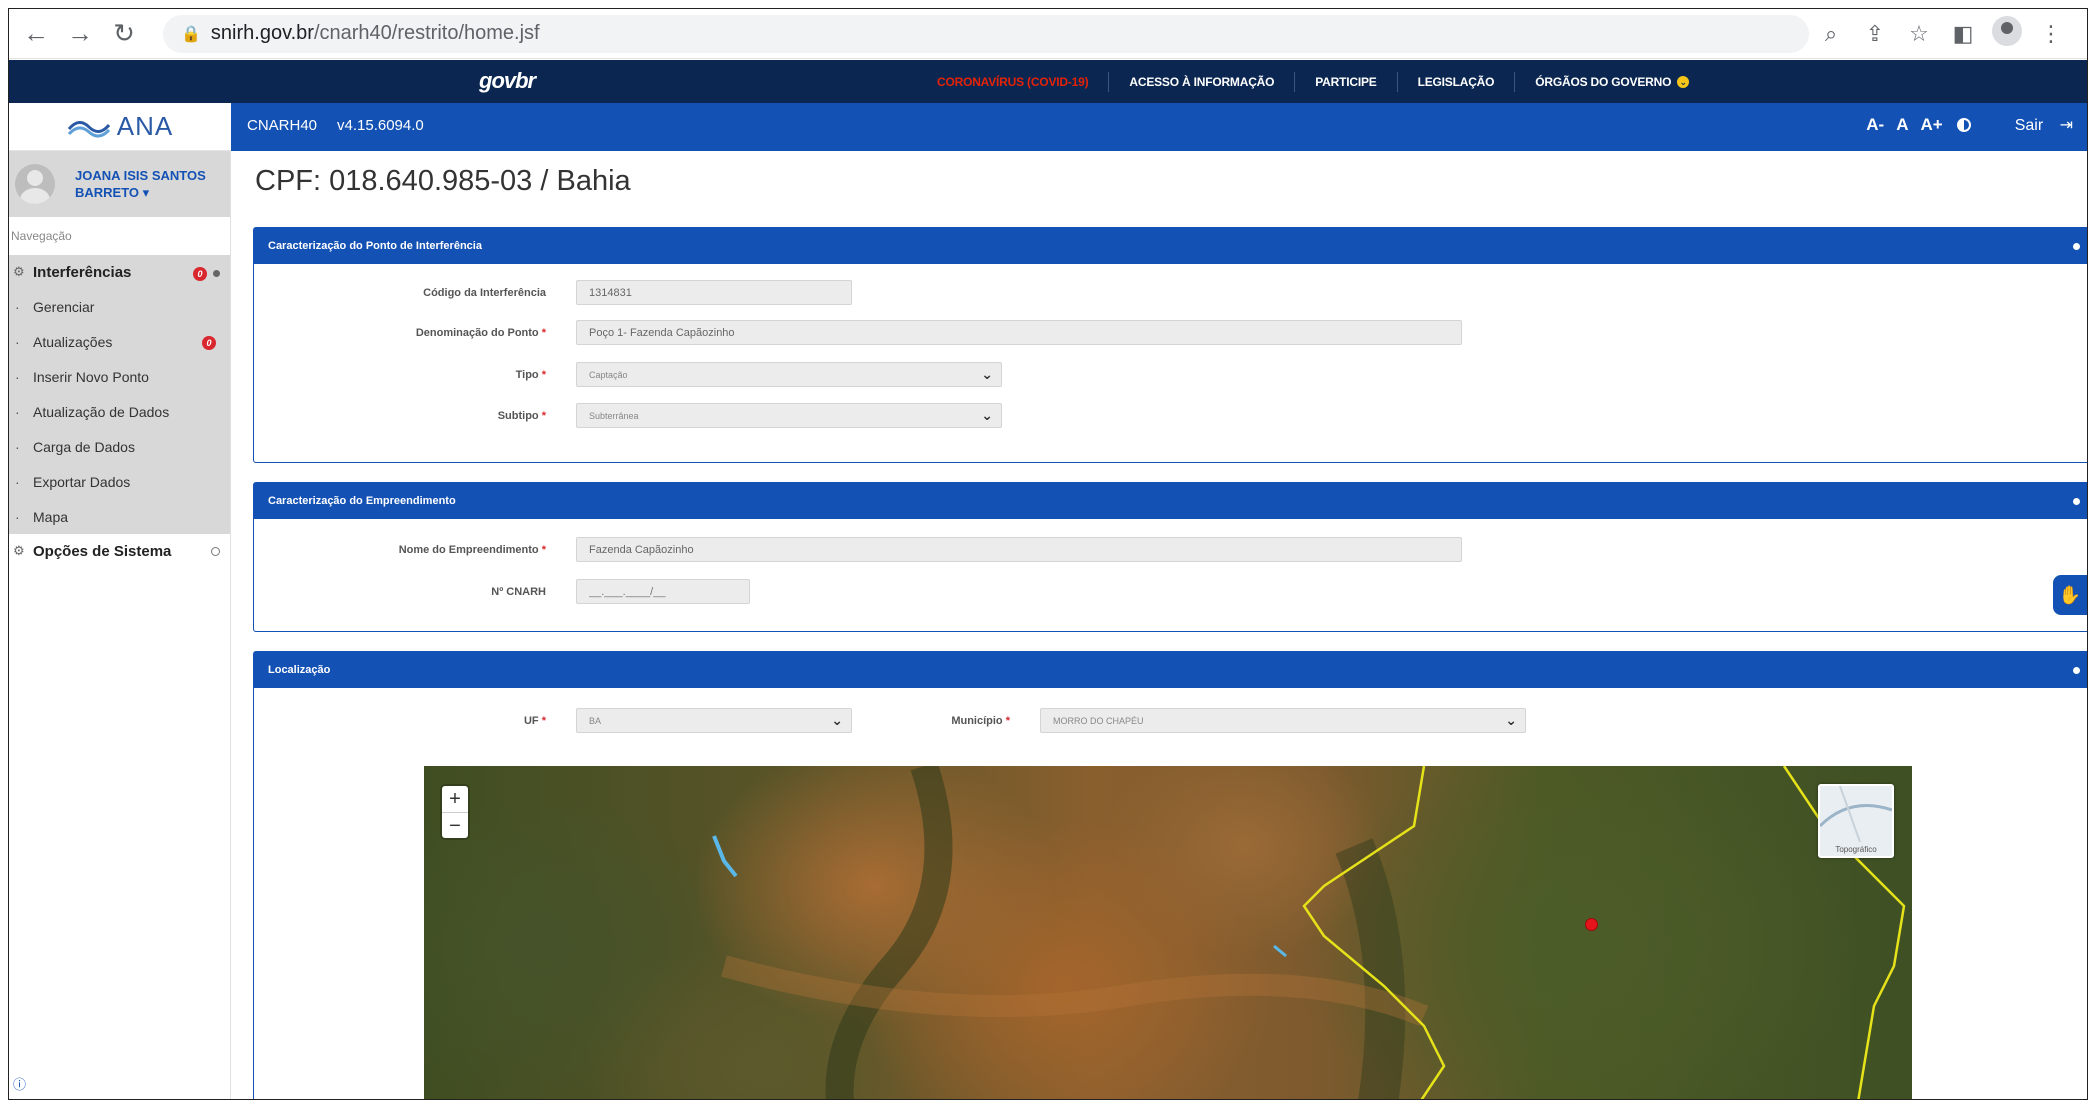 The height and width of the screenshot is (1100, 2096). Describe the element at coordinates (119, 306) in the screenshot. I see `sidebar-item-gerenciar: · Gerenciar` at that location.